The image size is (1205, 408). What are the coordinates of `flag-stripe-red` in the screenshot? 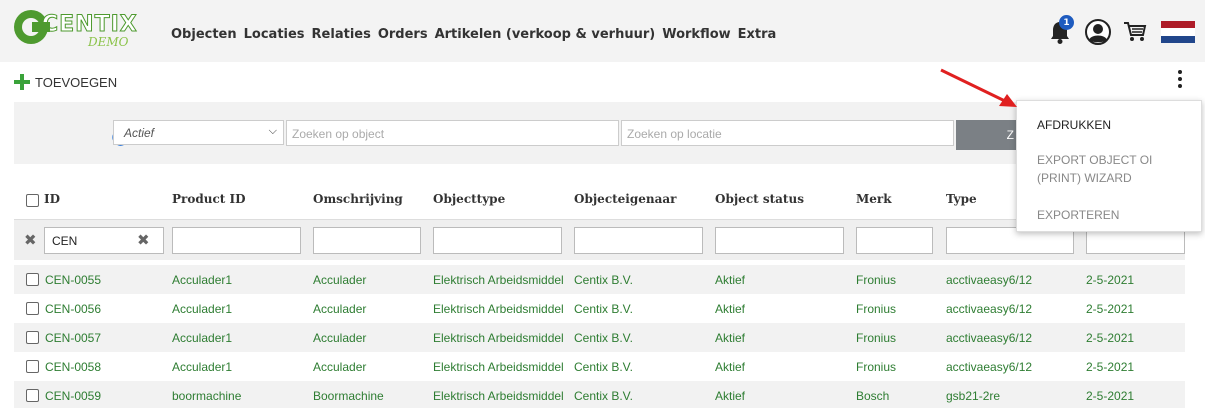 It's located at (1178, 25).